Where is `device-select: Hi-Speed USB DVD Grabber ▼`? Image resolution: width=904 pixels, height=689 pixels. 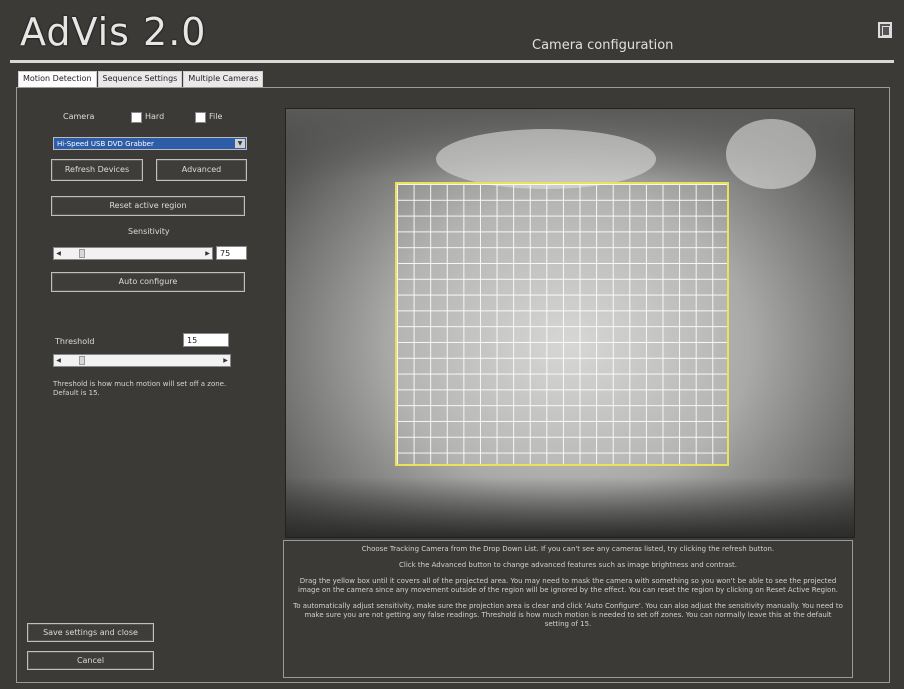
device-select: Hi-Speed USB DVD Grabber ▼ is located at coordinates (150, 143).